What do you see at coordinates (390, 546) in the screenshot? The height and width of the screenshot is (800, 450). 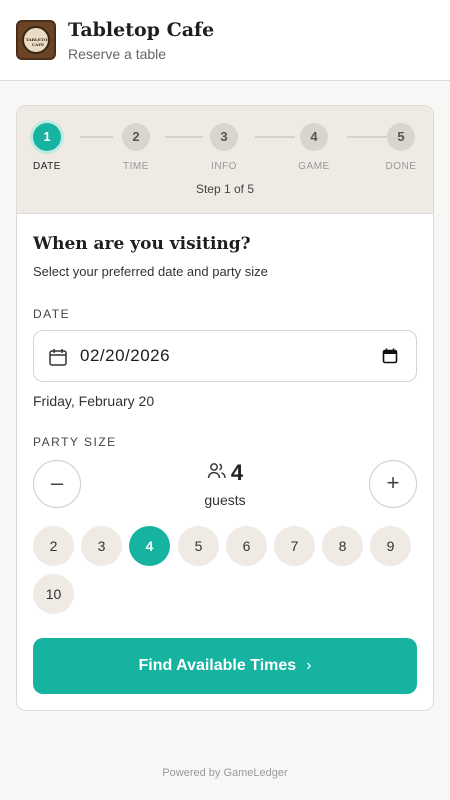 I see `party-size-option: 9` at bounding box center [390, 546].